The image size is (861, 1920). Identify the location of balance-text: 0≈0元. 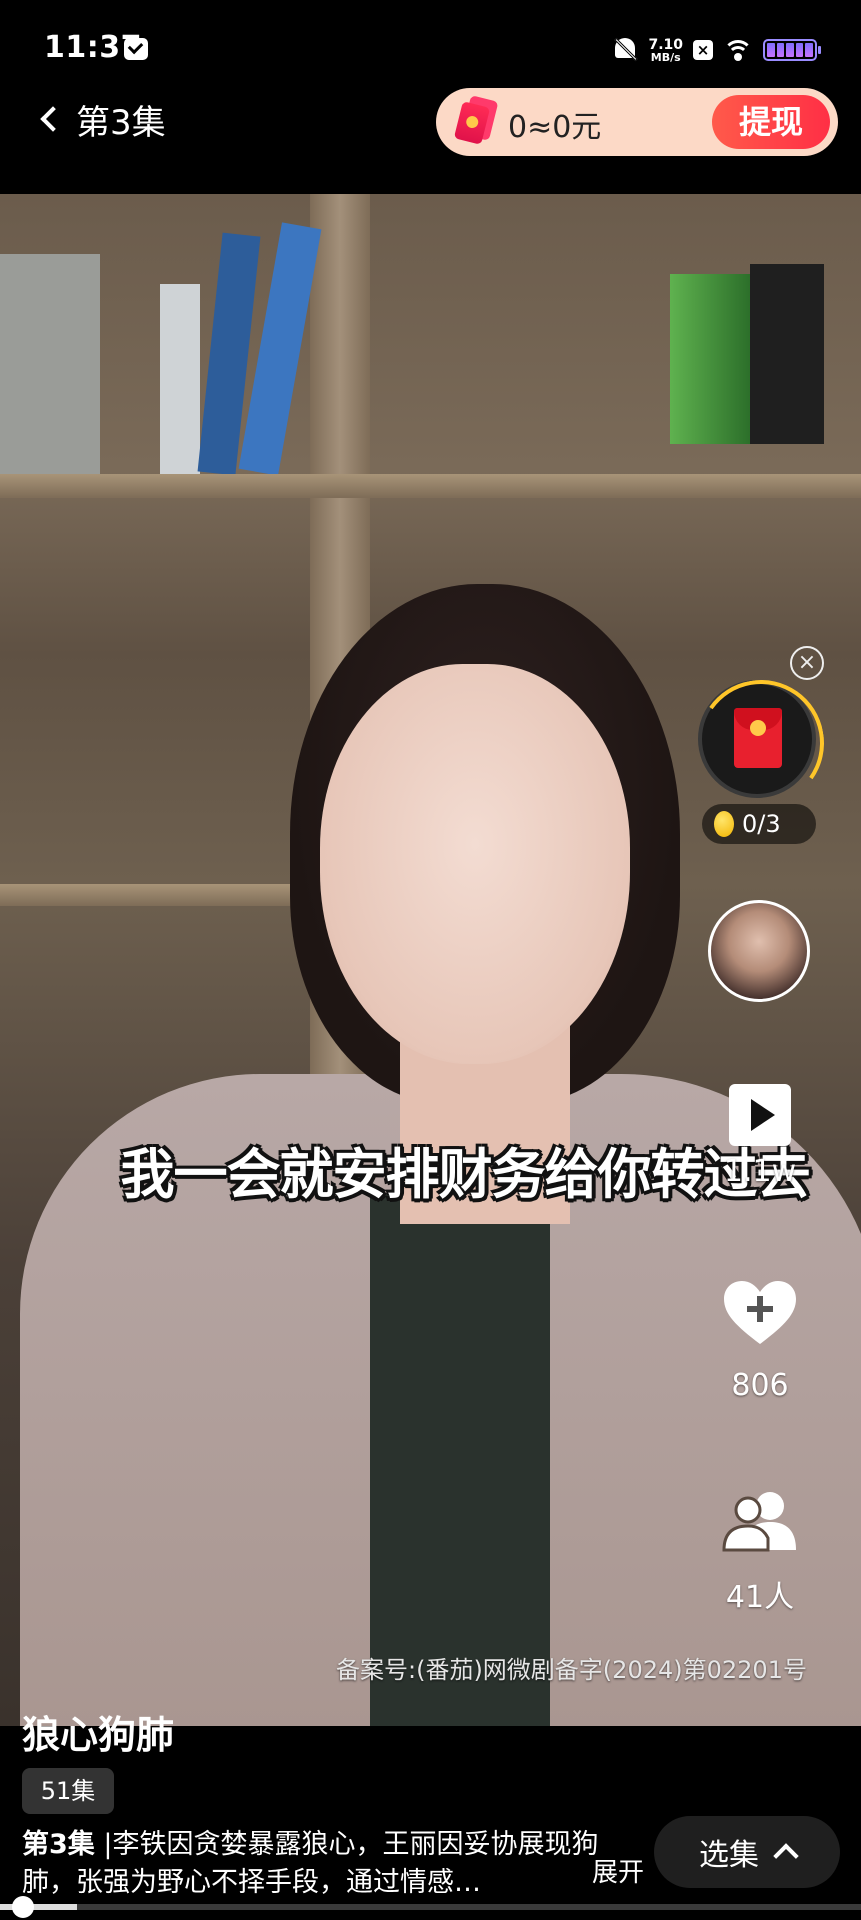
(555, 127).